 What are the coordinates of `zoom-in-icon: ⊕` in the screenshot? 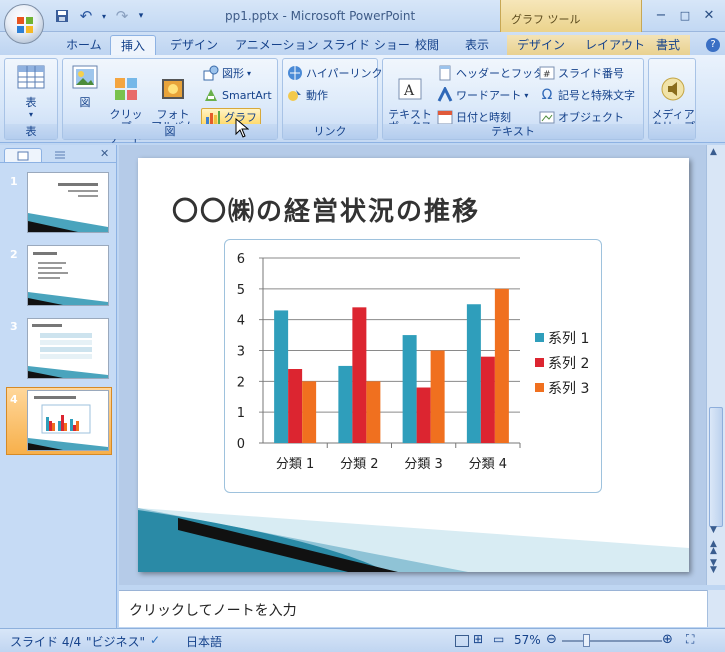 It's located at (667, 639).